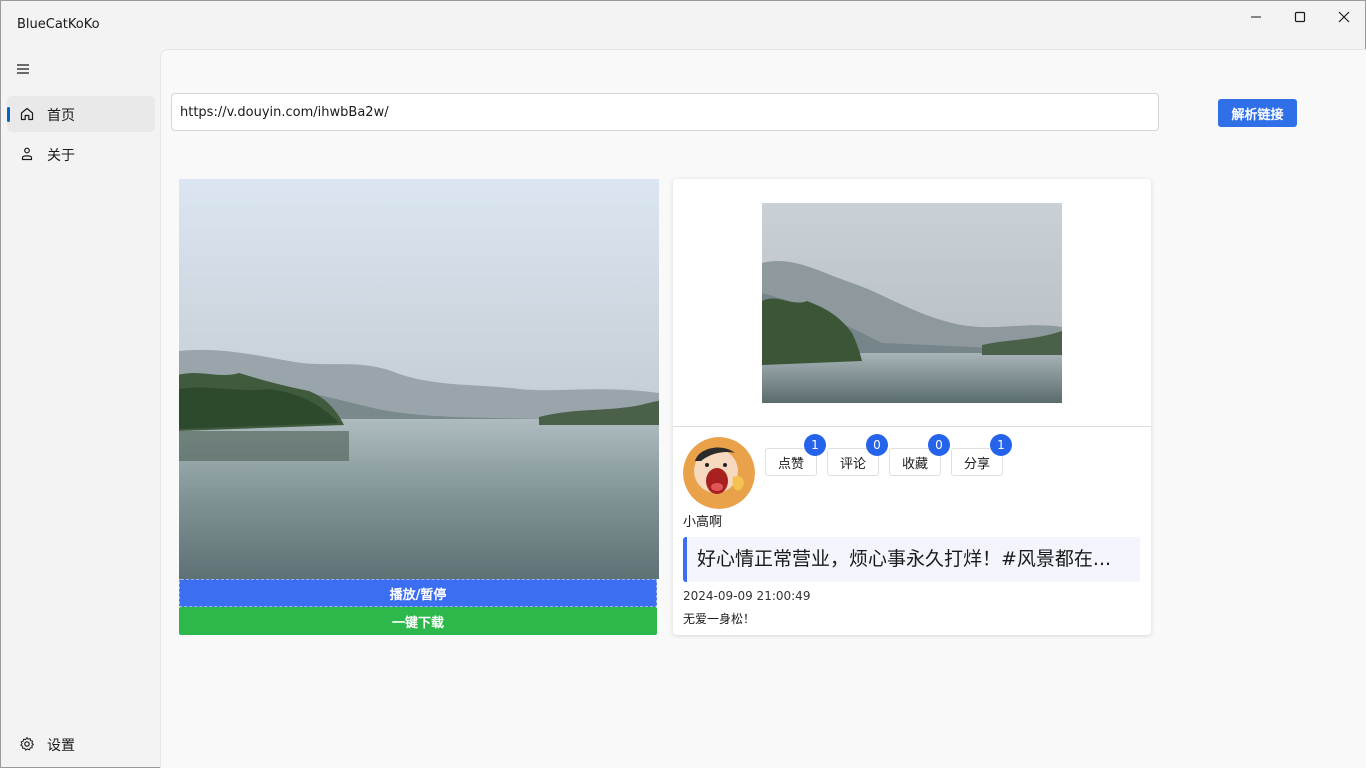 This screenshot has height=768, width=1366. Describe the element at coordinates (683, 25) in the screenshot. I see `title-bar: BlueCatKoKo` at that location.